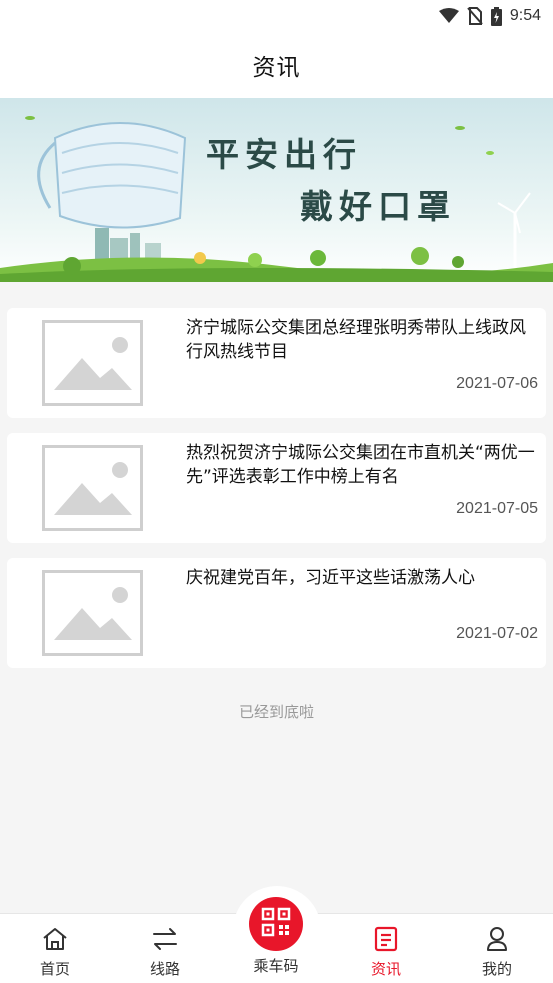 The width and height of the screenshot is (553, 983). I want to click on tab-news: 资讯, so click(386, 948).